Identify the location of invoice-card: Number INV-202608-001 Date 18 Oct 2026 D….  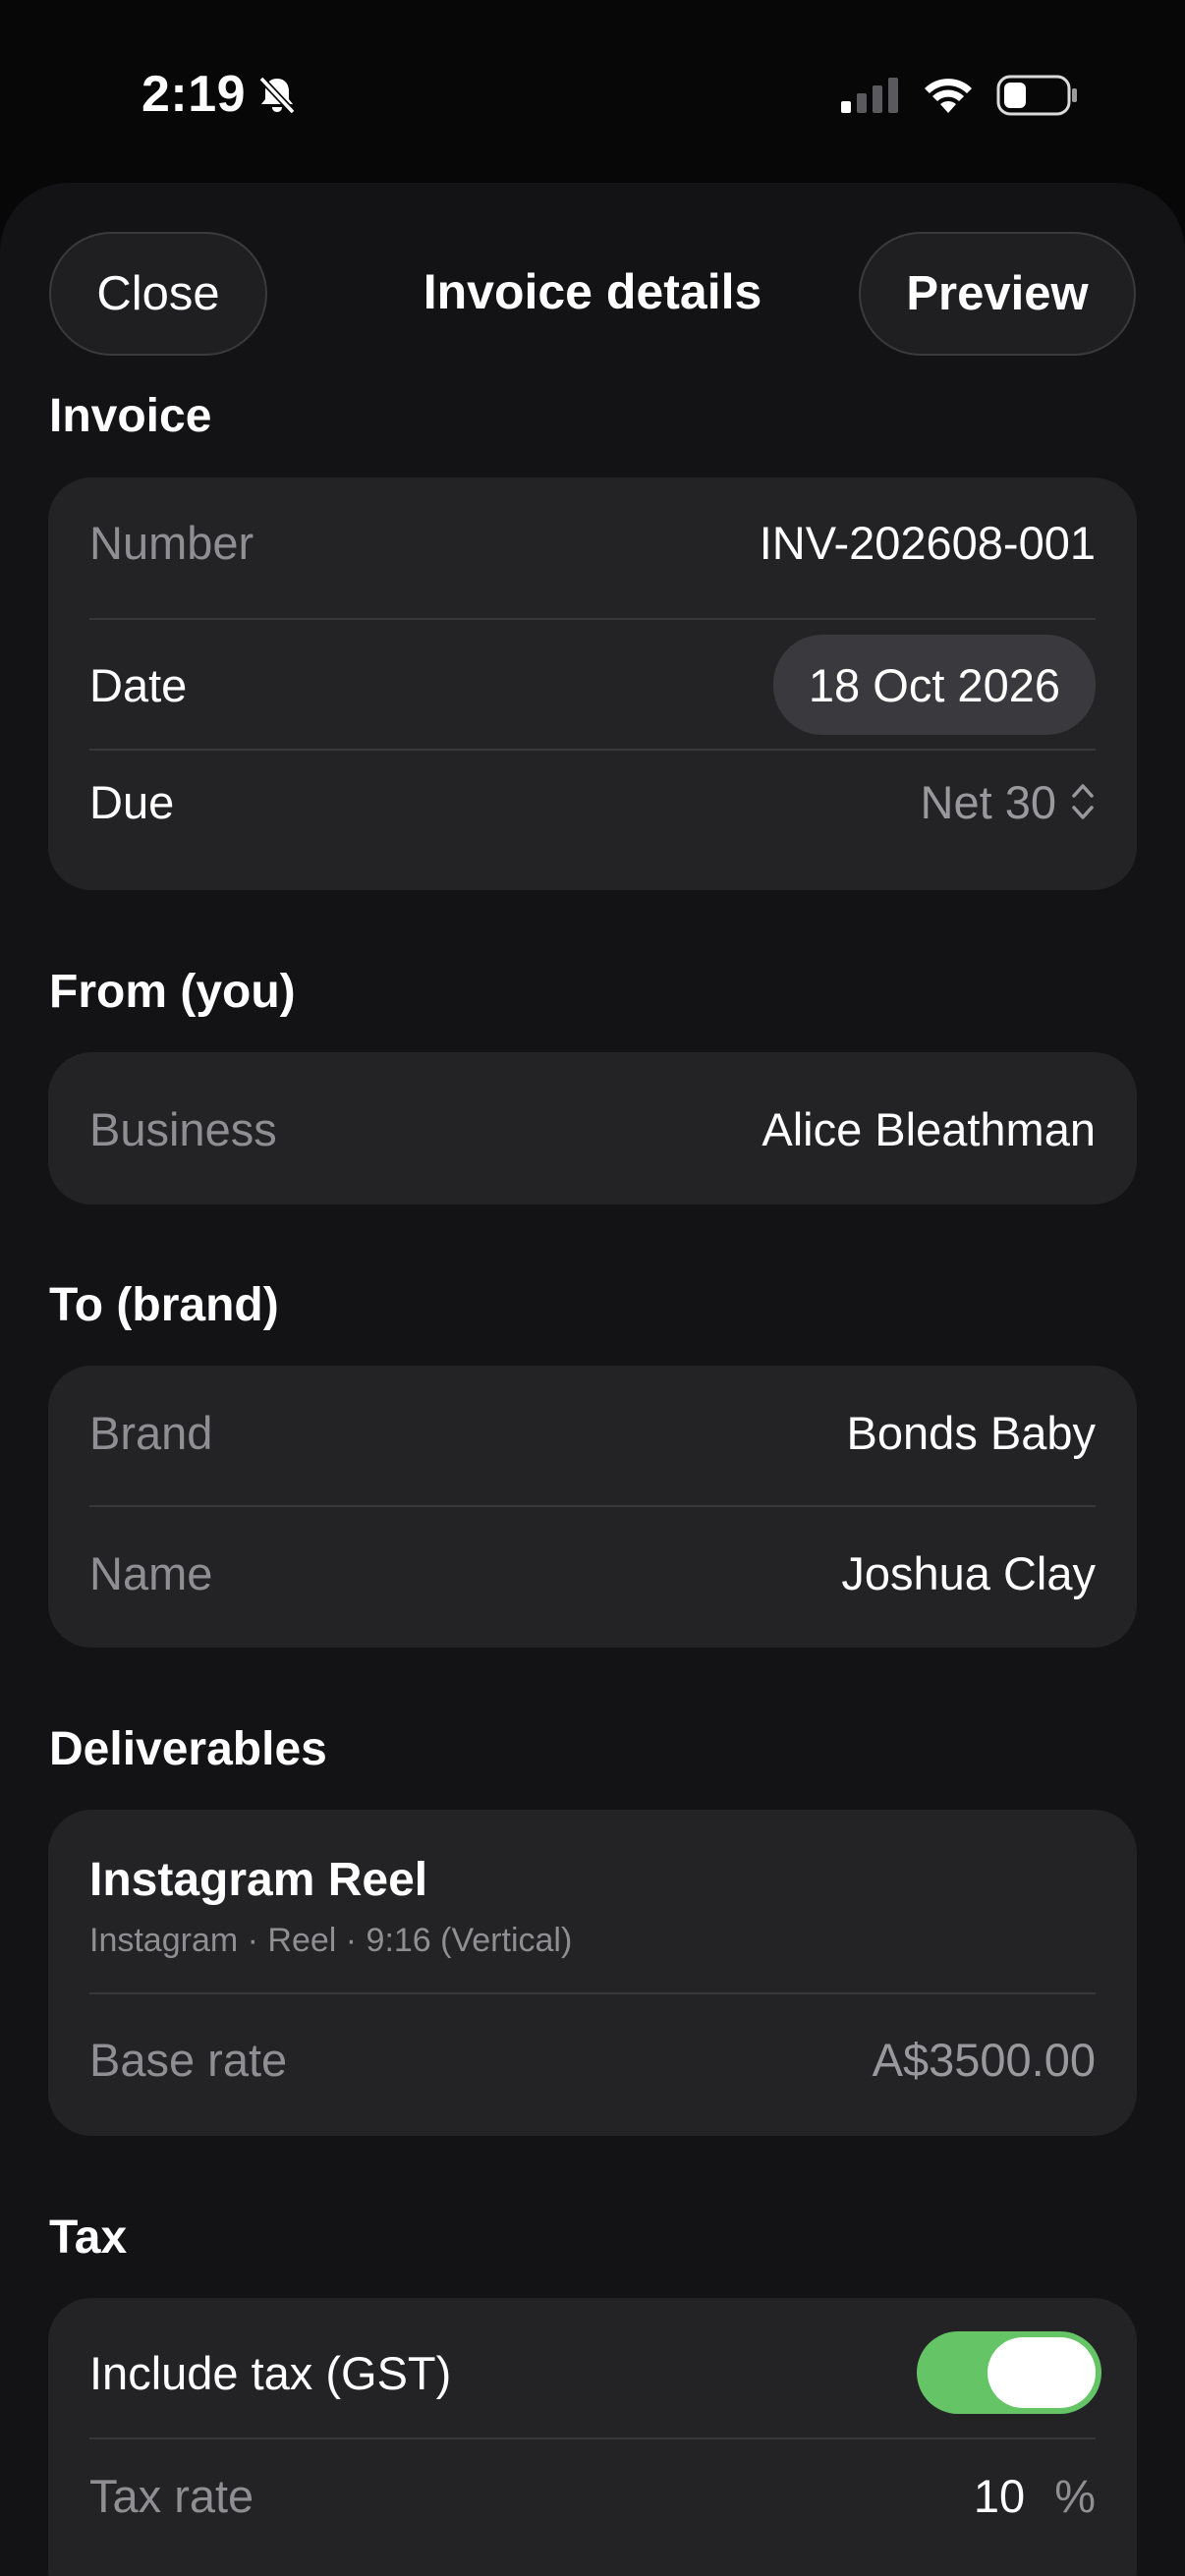
(592, 683).